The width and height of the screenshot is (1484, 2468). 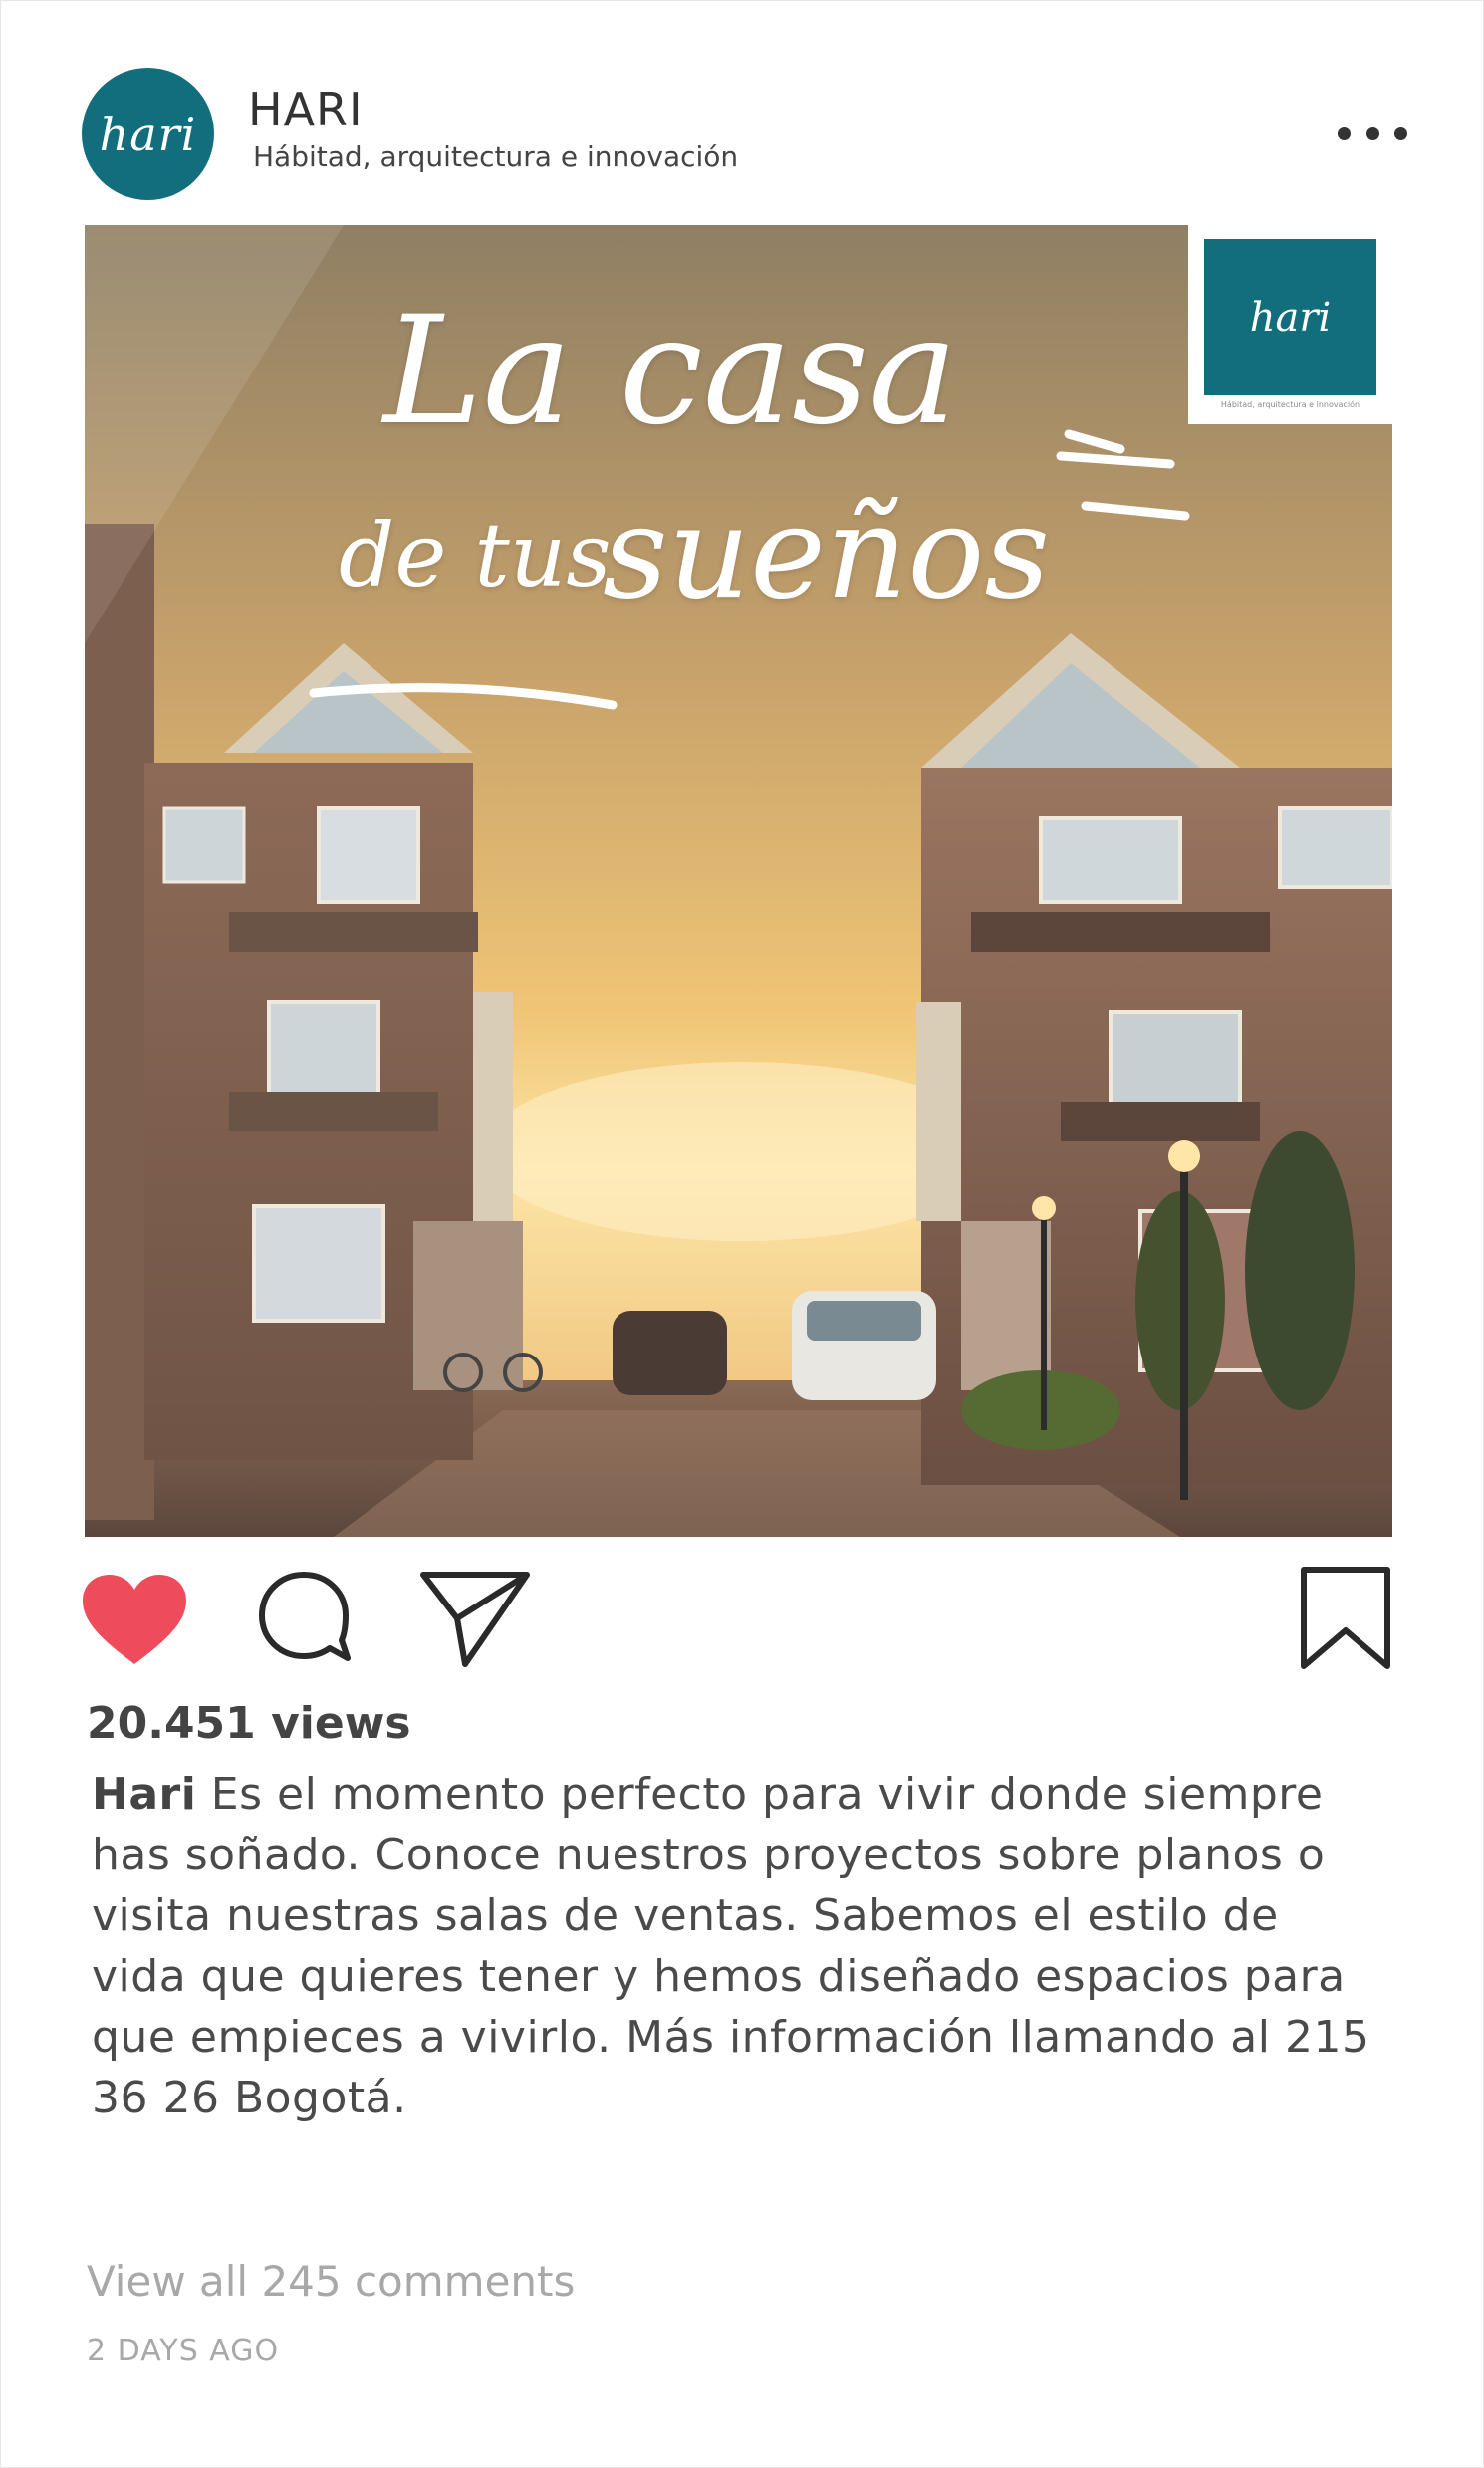 What do you see at coordinates (144, 1794) in the screenshot?
I see `caption-author: Hari` at bounding box center [144, 1794].